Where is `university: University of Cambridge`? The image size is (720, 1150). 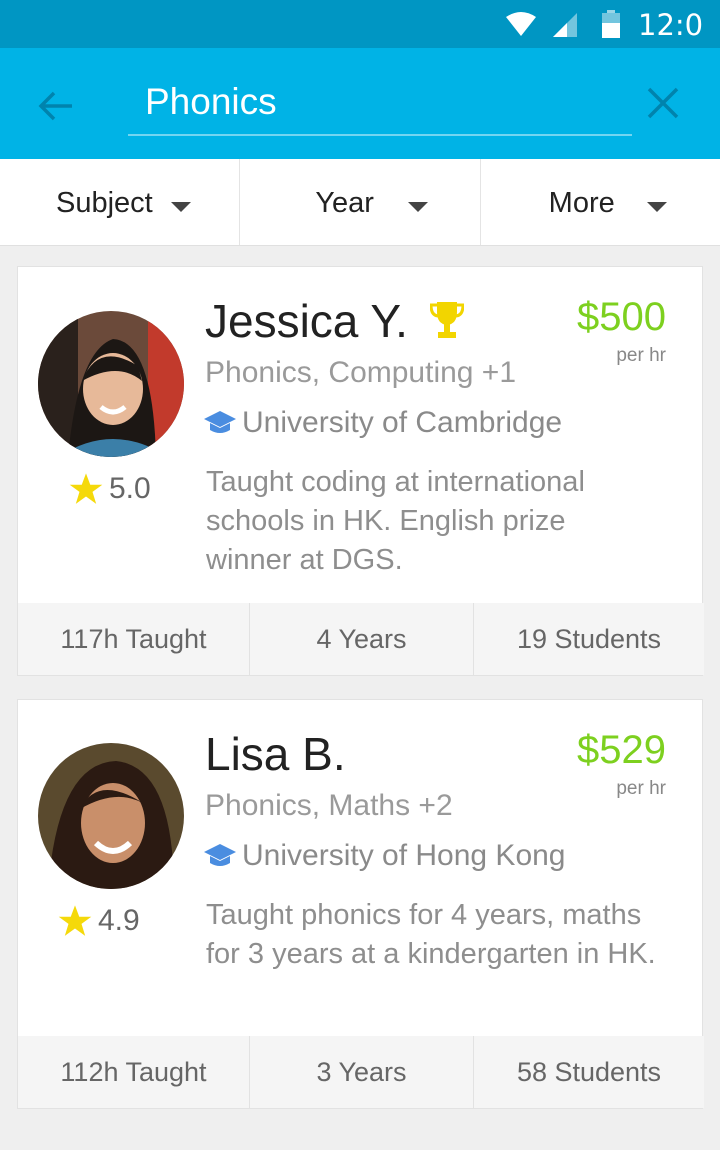 university: University of Cambridge is located at coordinates (383, 423).